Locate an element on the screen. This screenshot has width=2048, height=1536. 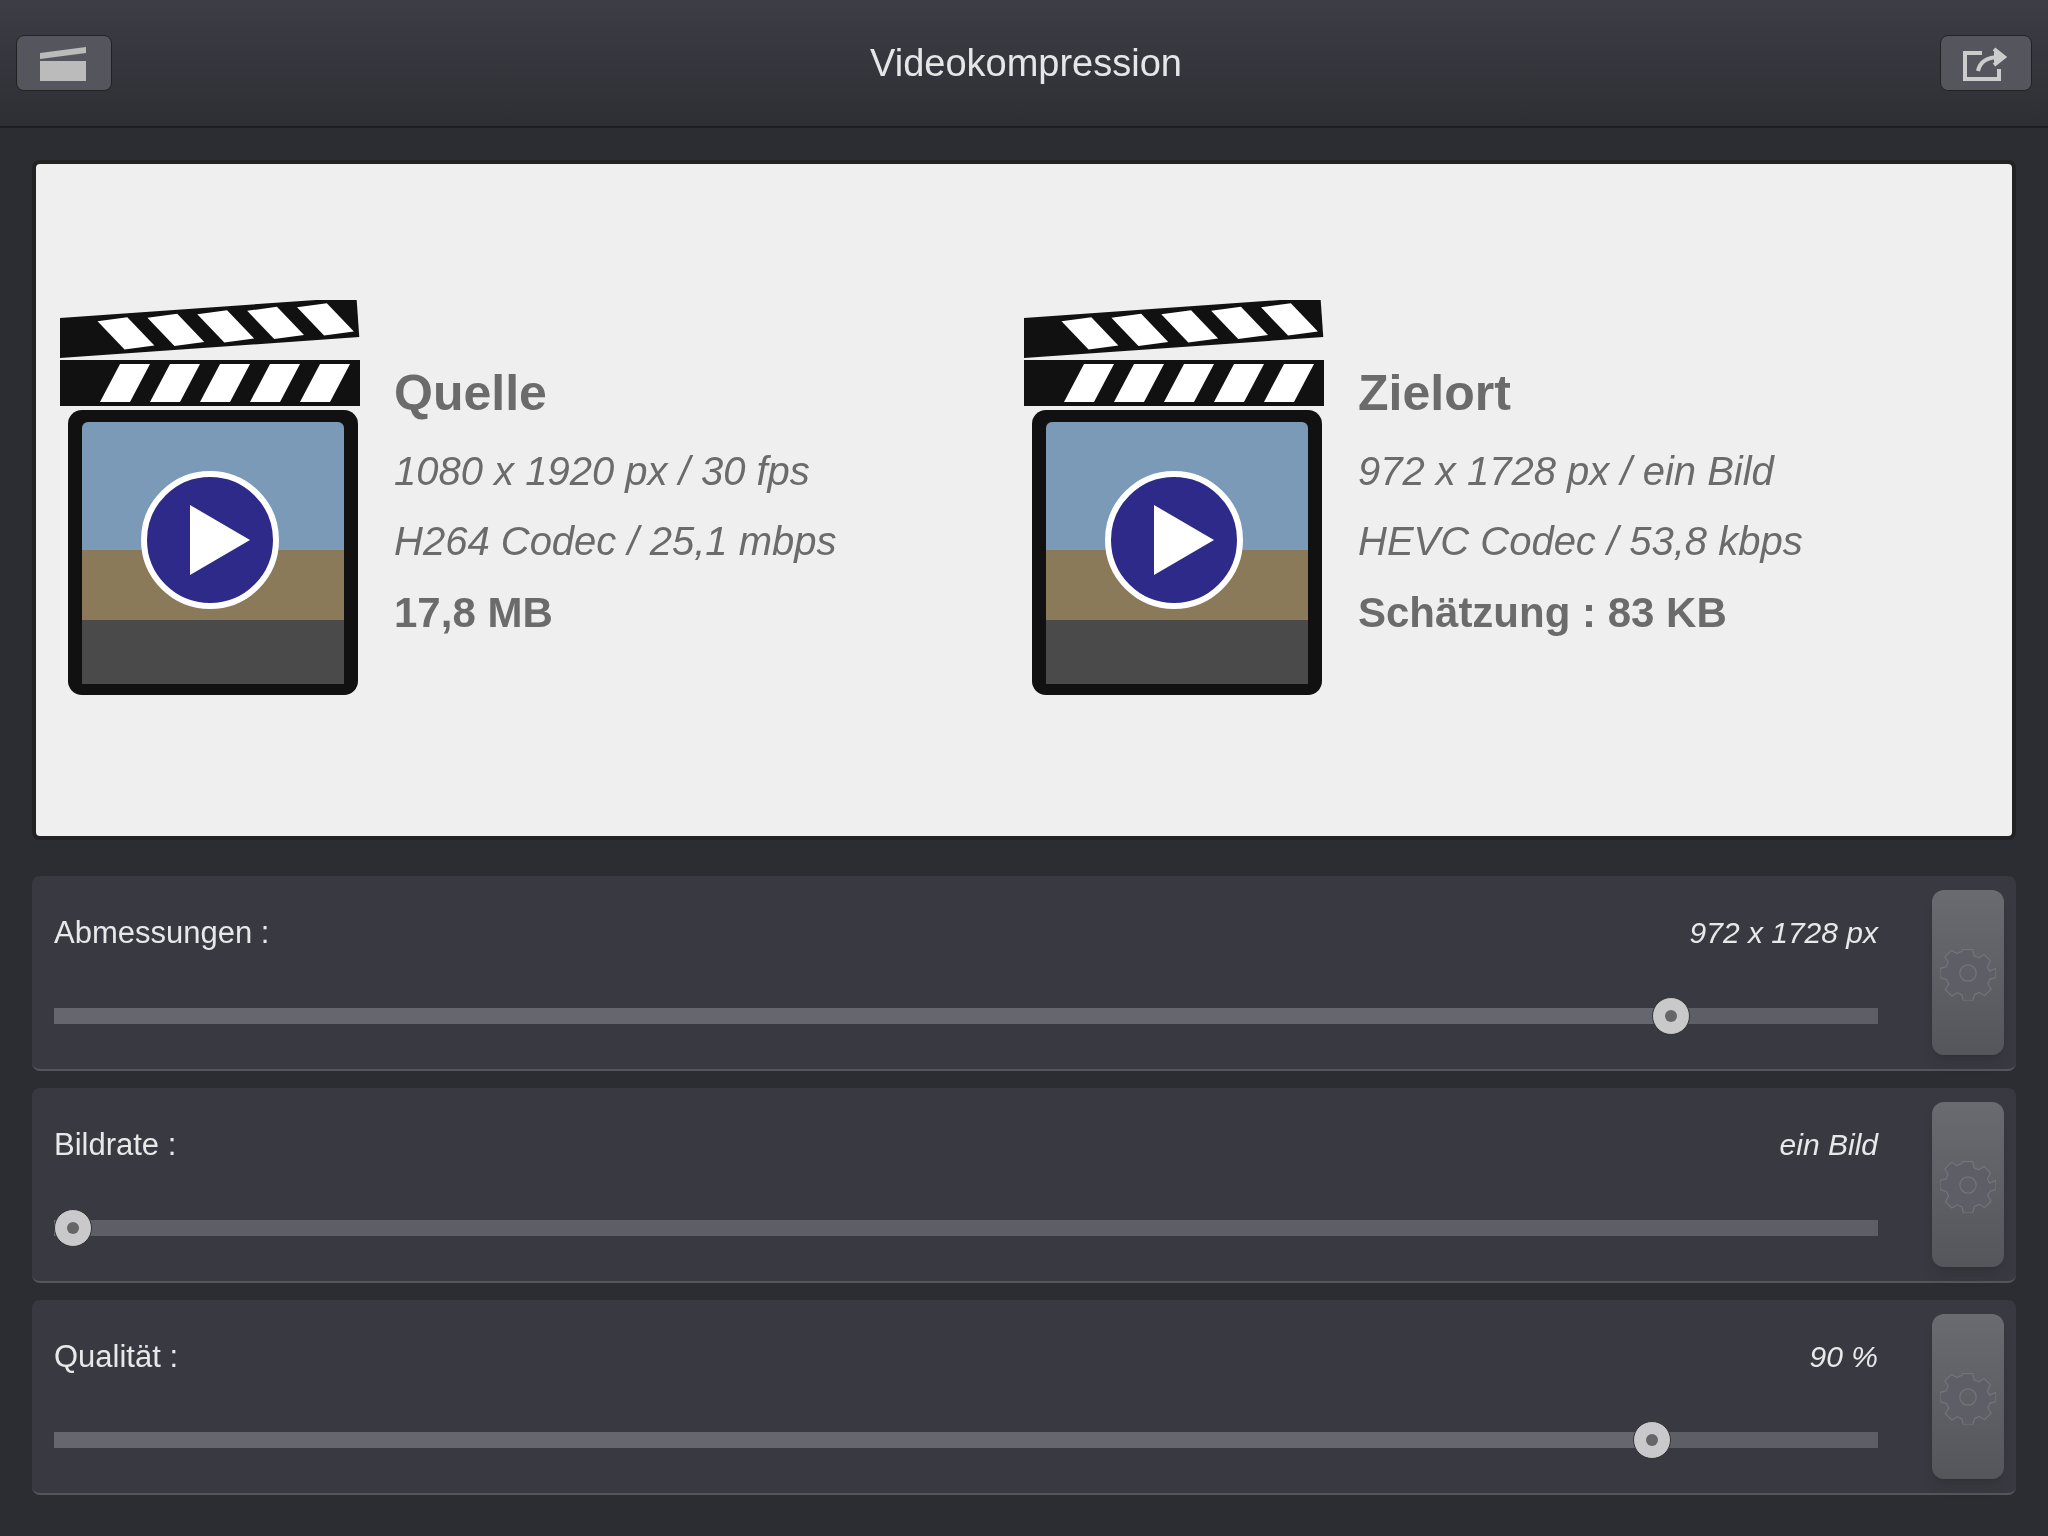
share-button is located at coordinates (1986, 63).